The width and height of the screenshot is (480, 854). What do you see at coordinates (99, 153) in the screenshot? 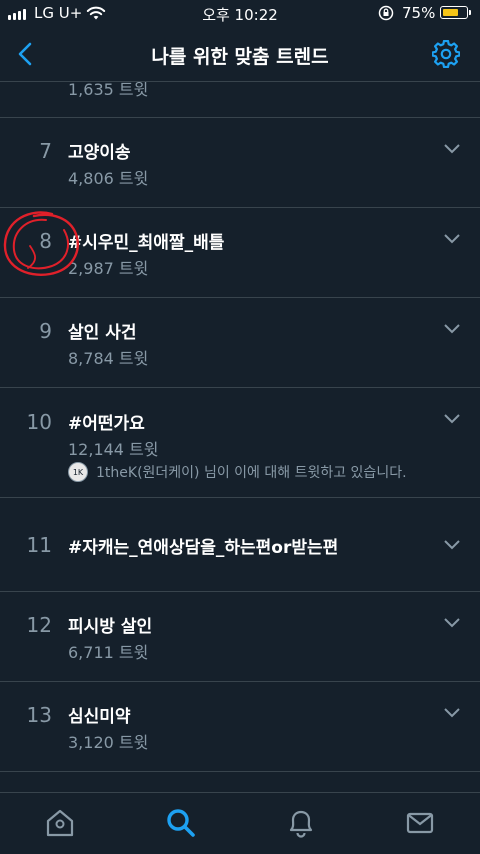
I see `trend-name: 고양이송` at bounding box center [99, 153].